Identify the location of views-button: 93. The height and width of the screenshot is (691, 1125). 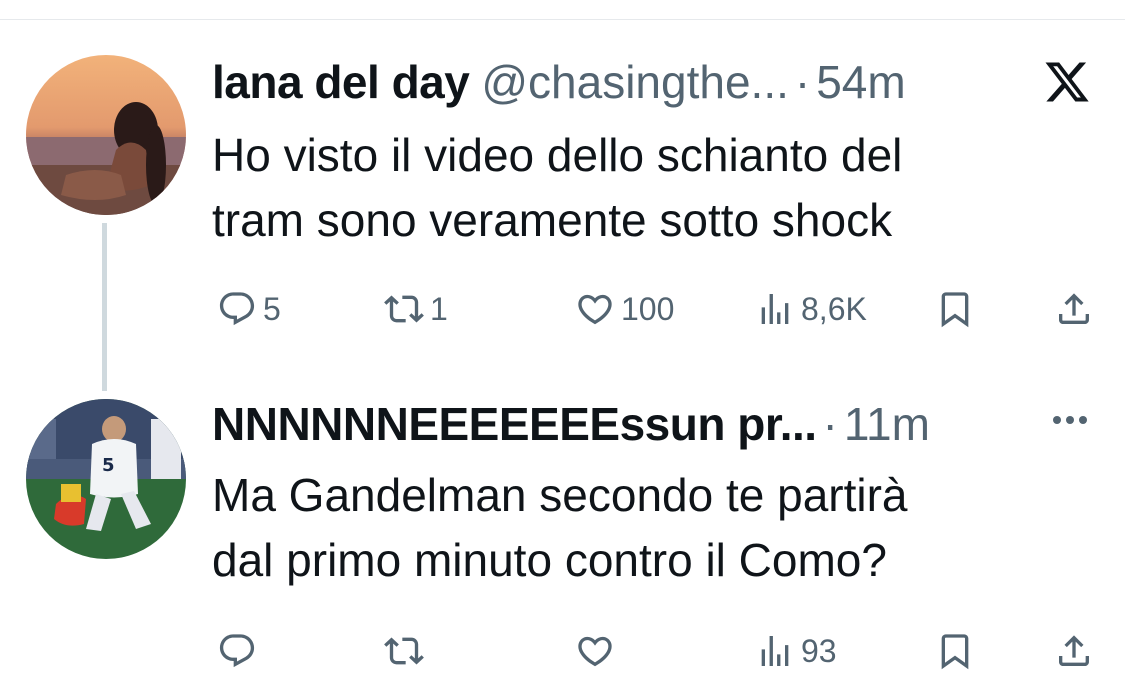
(796, 651).